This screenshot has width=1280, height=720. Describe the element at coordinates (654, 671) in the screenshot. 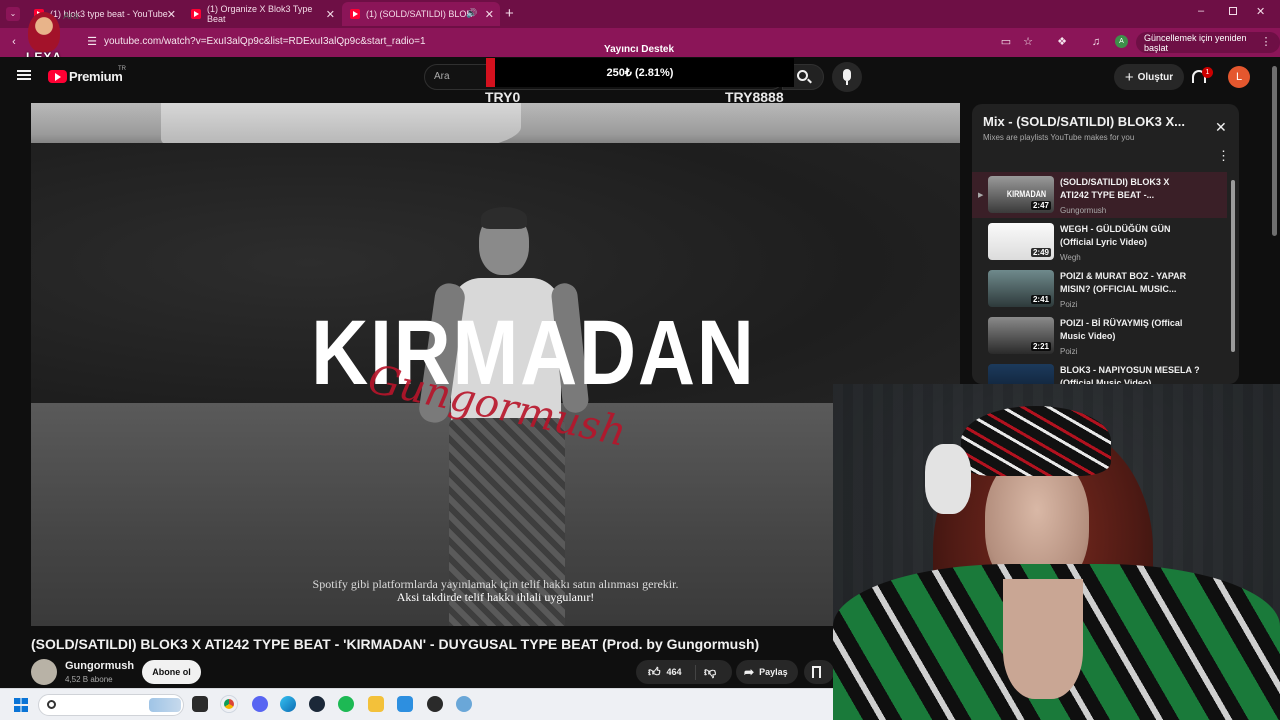

I see `thumbs-up-icon: 👍︎` at that location.